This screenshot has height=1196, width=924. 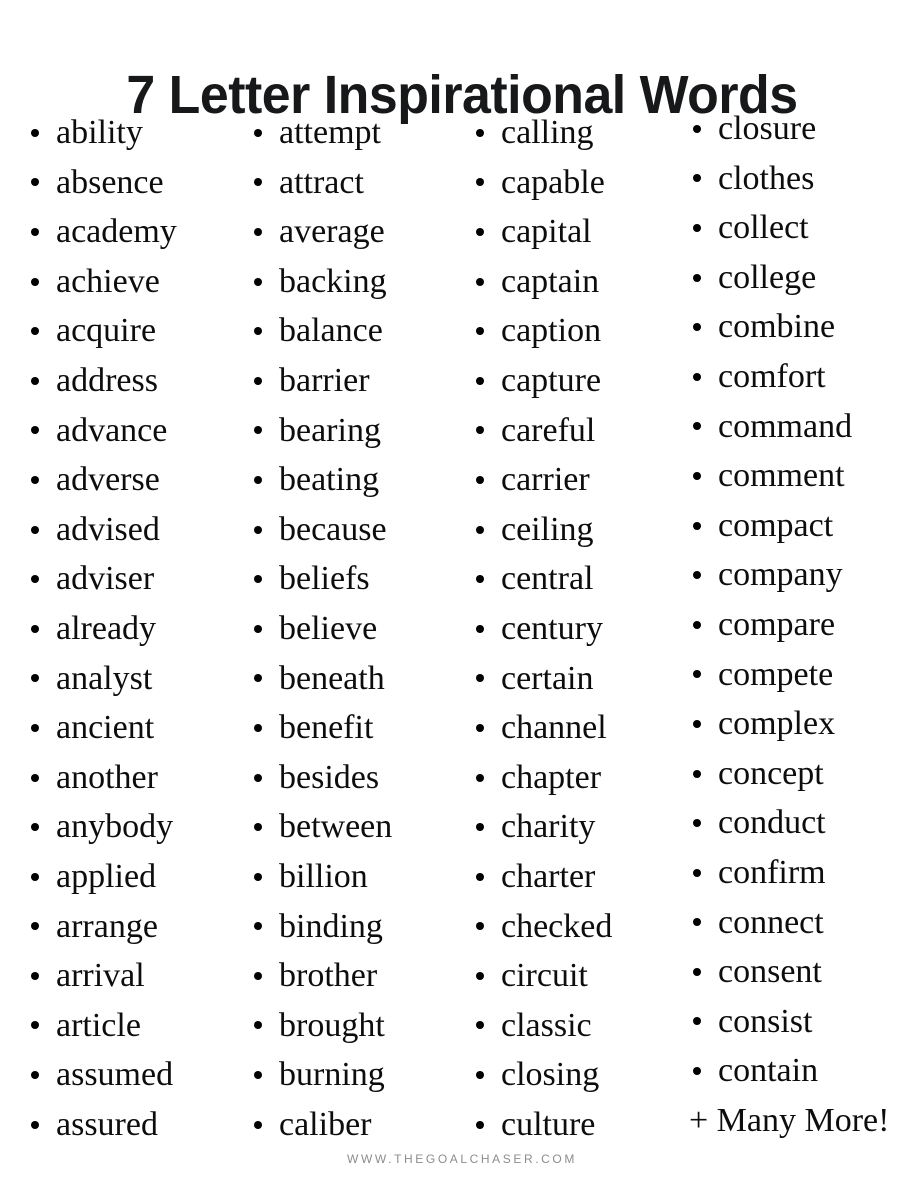 What do you see at coordinates (573, 976) in the screenshot?
I see `word-list-item: circuit` at bounding box center [573, 976].